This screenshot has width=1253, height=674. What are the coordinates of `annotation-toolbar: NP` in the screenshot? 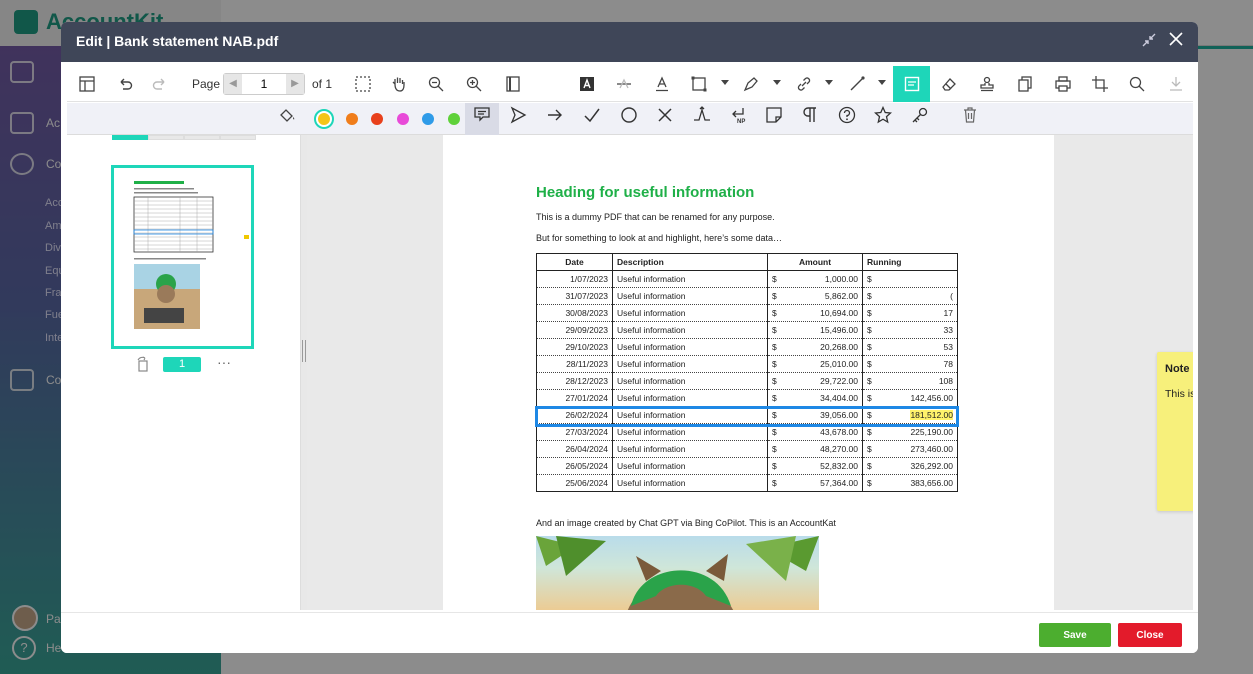 It's located at (630, 119).